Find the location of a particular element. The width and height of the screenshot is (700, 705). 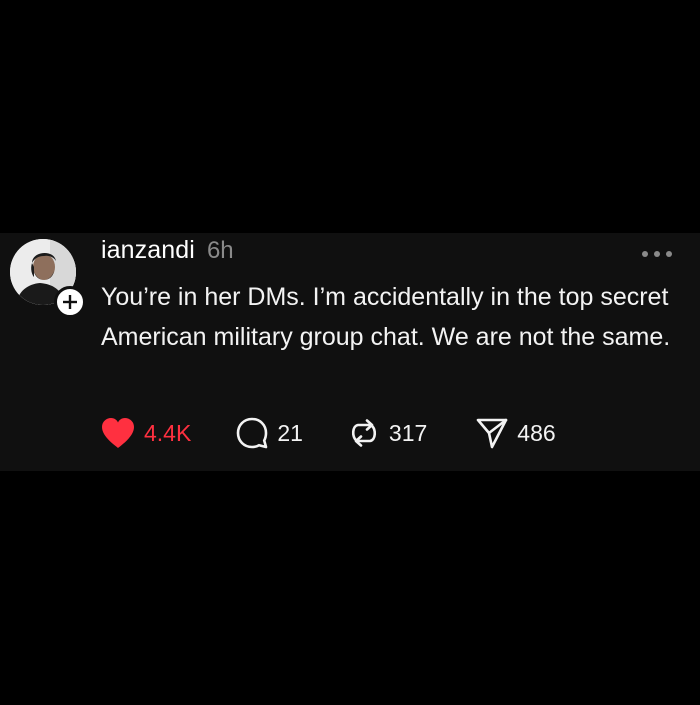

post-actions: 4.4K 21 317 486 is located at coordinates (328, 433).